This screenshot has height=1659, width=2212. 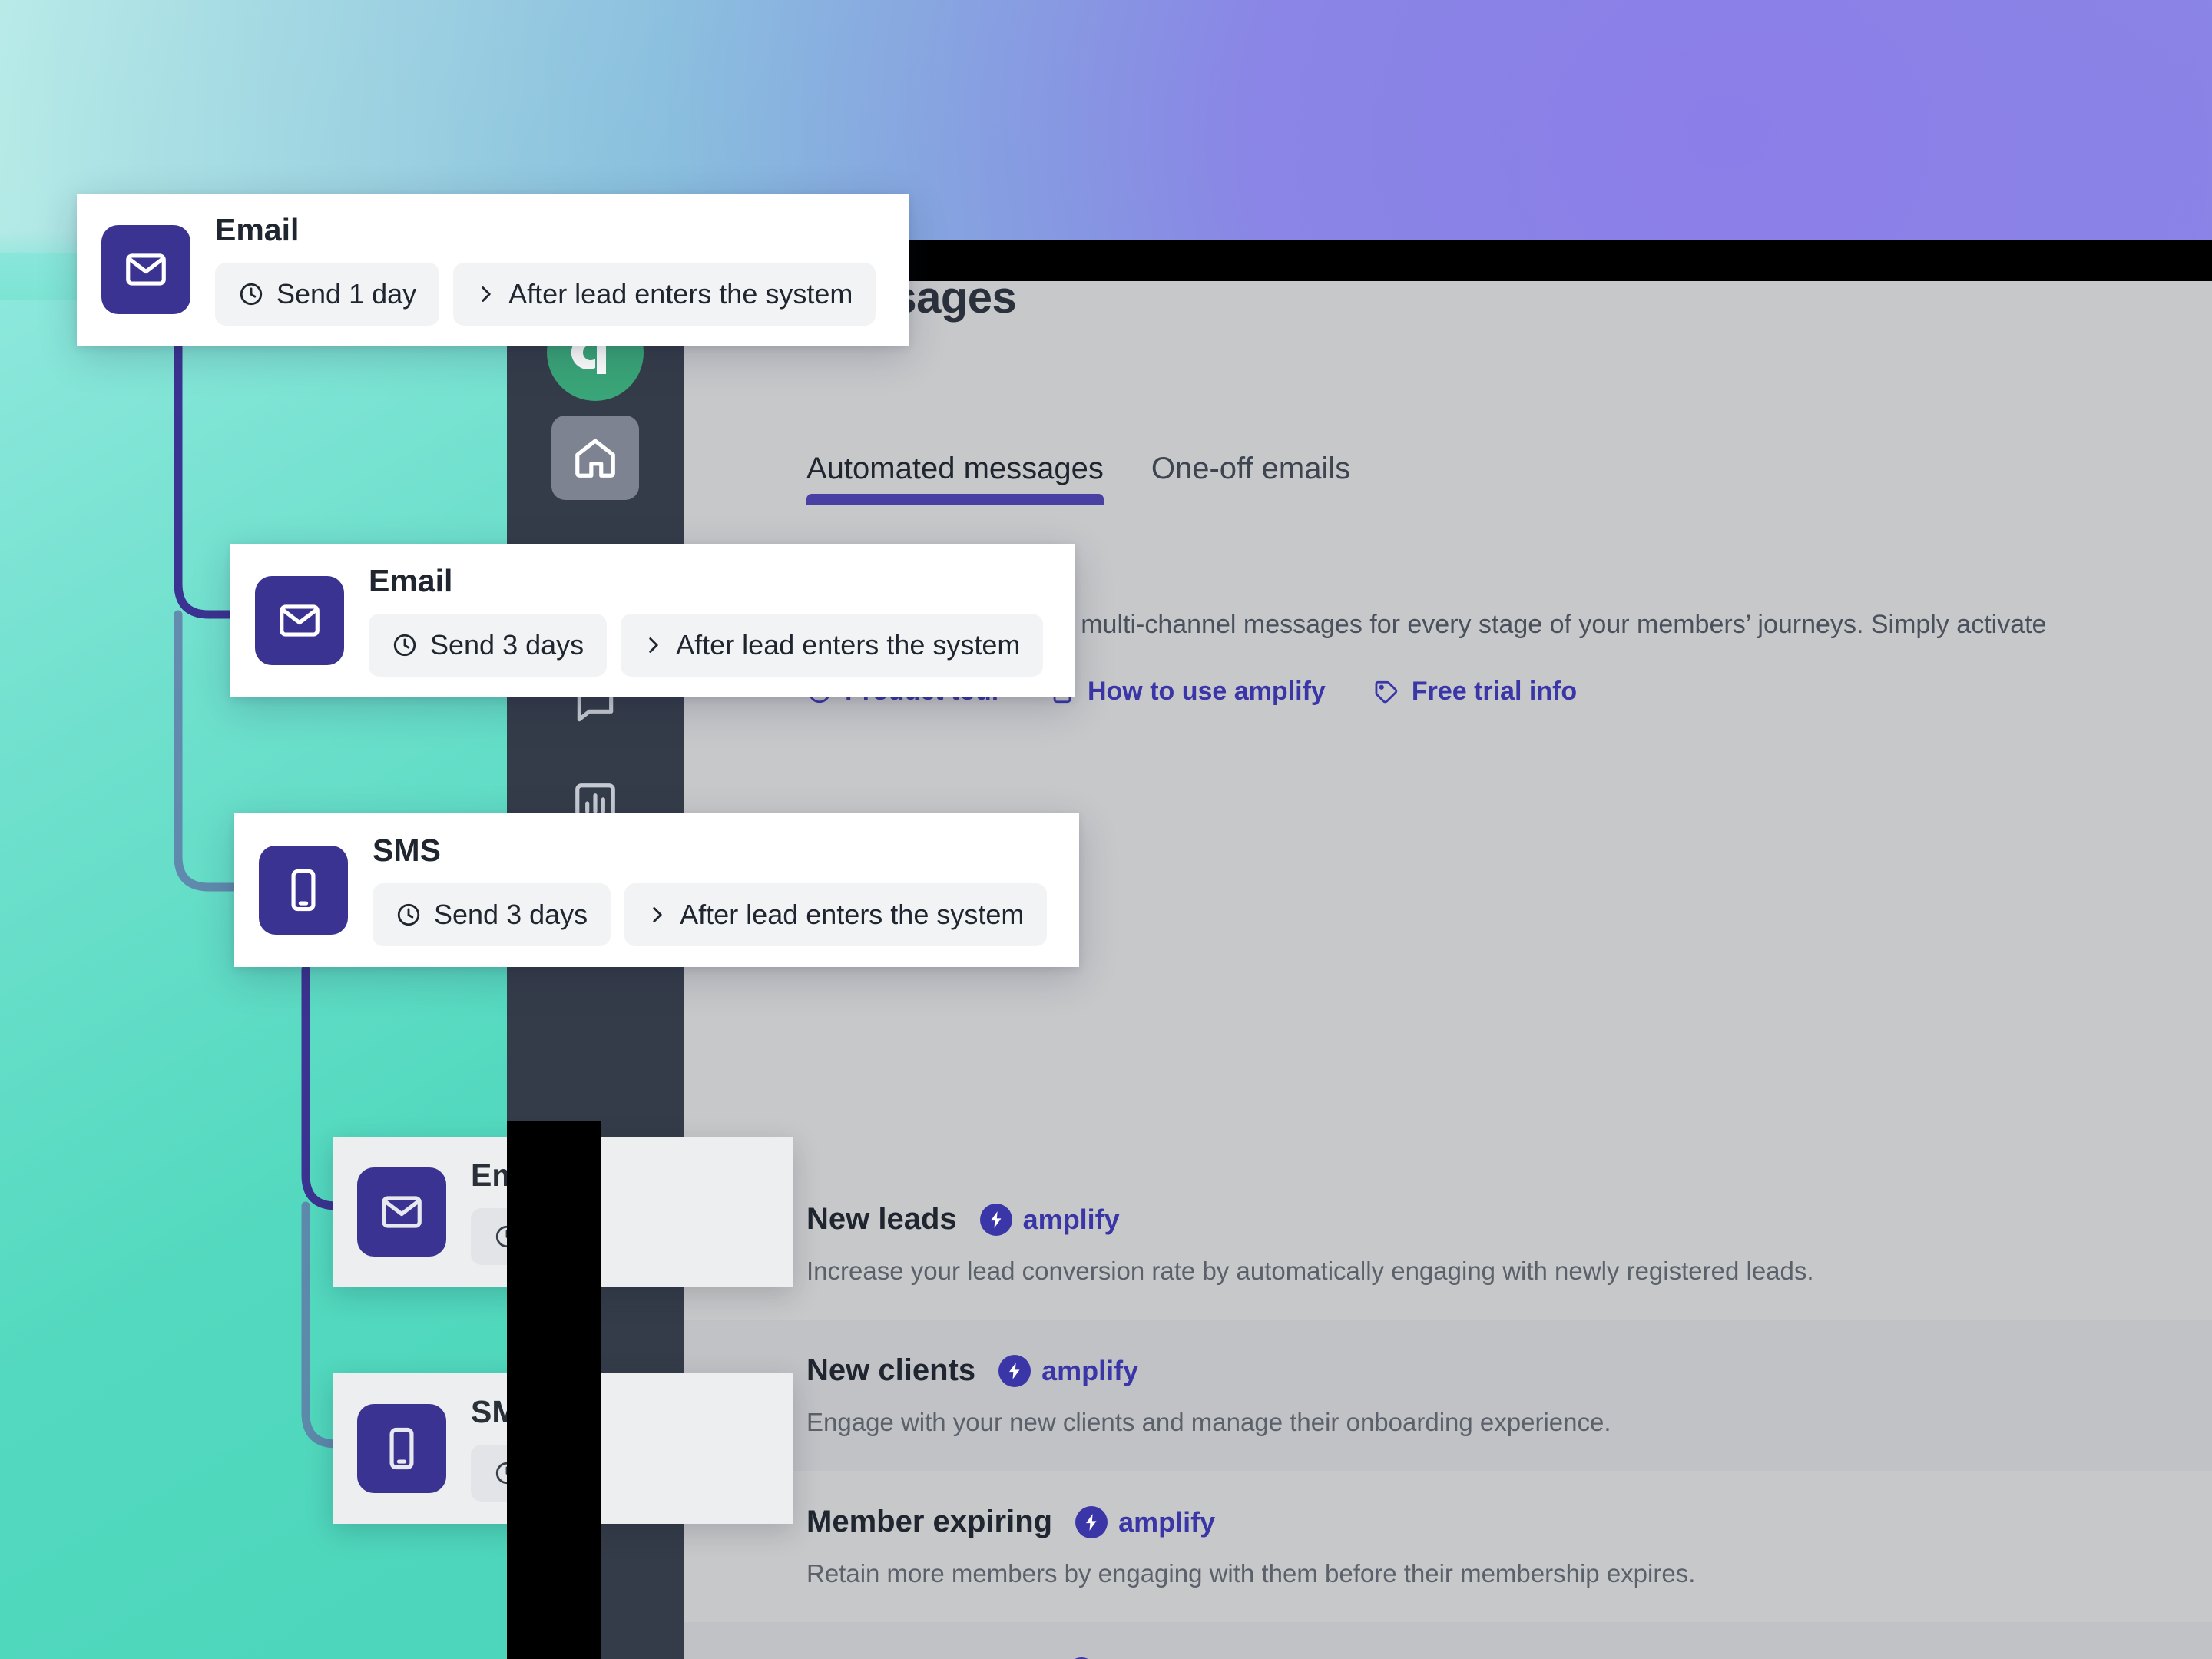 What do you see at coordinates (347, 293) in the screenshot?
I see `delay-chip-label: Send 1 day` at bounding box center [347, 293].